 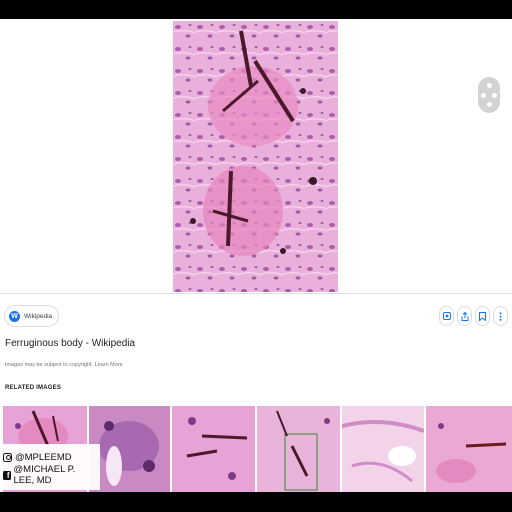 I want to click on source-chip: W Wikipedia, so click(x=32, y=316).